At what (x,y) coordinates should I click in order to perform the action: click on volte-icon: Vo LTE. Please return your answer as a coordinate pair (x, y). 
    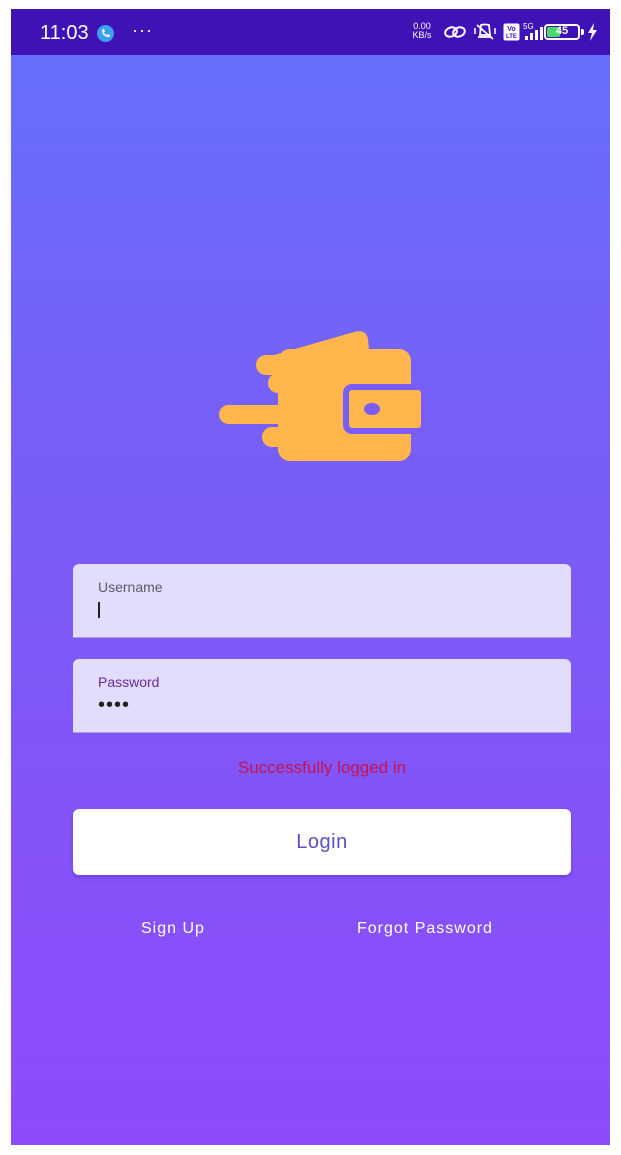
    Looking at the image, I should click on (511, 34).